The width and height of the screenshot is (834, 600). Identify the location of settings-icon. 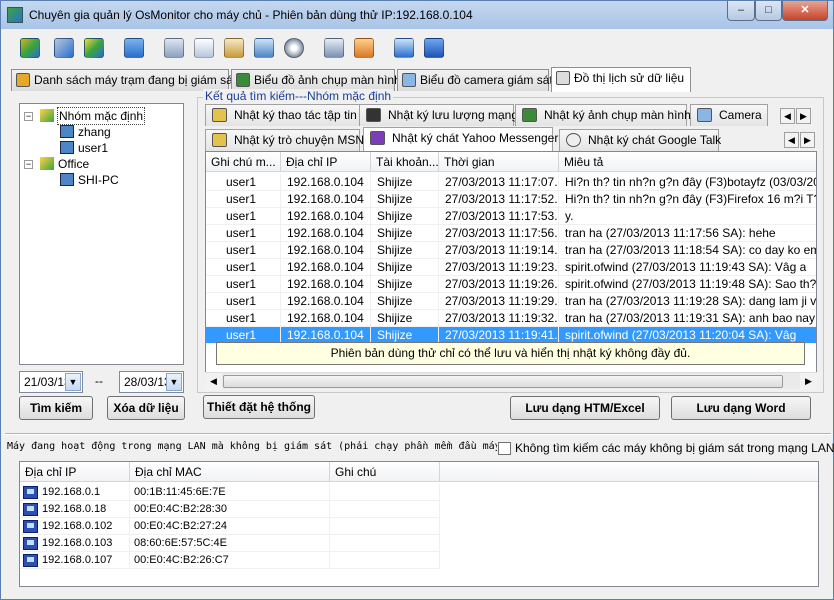
(64, 48).